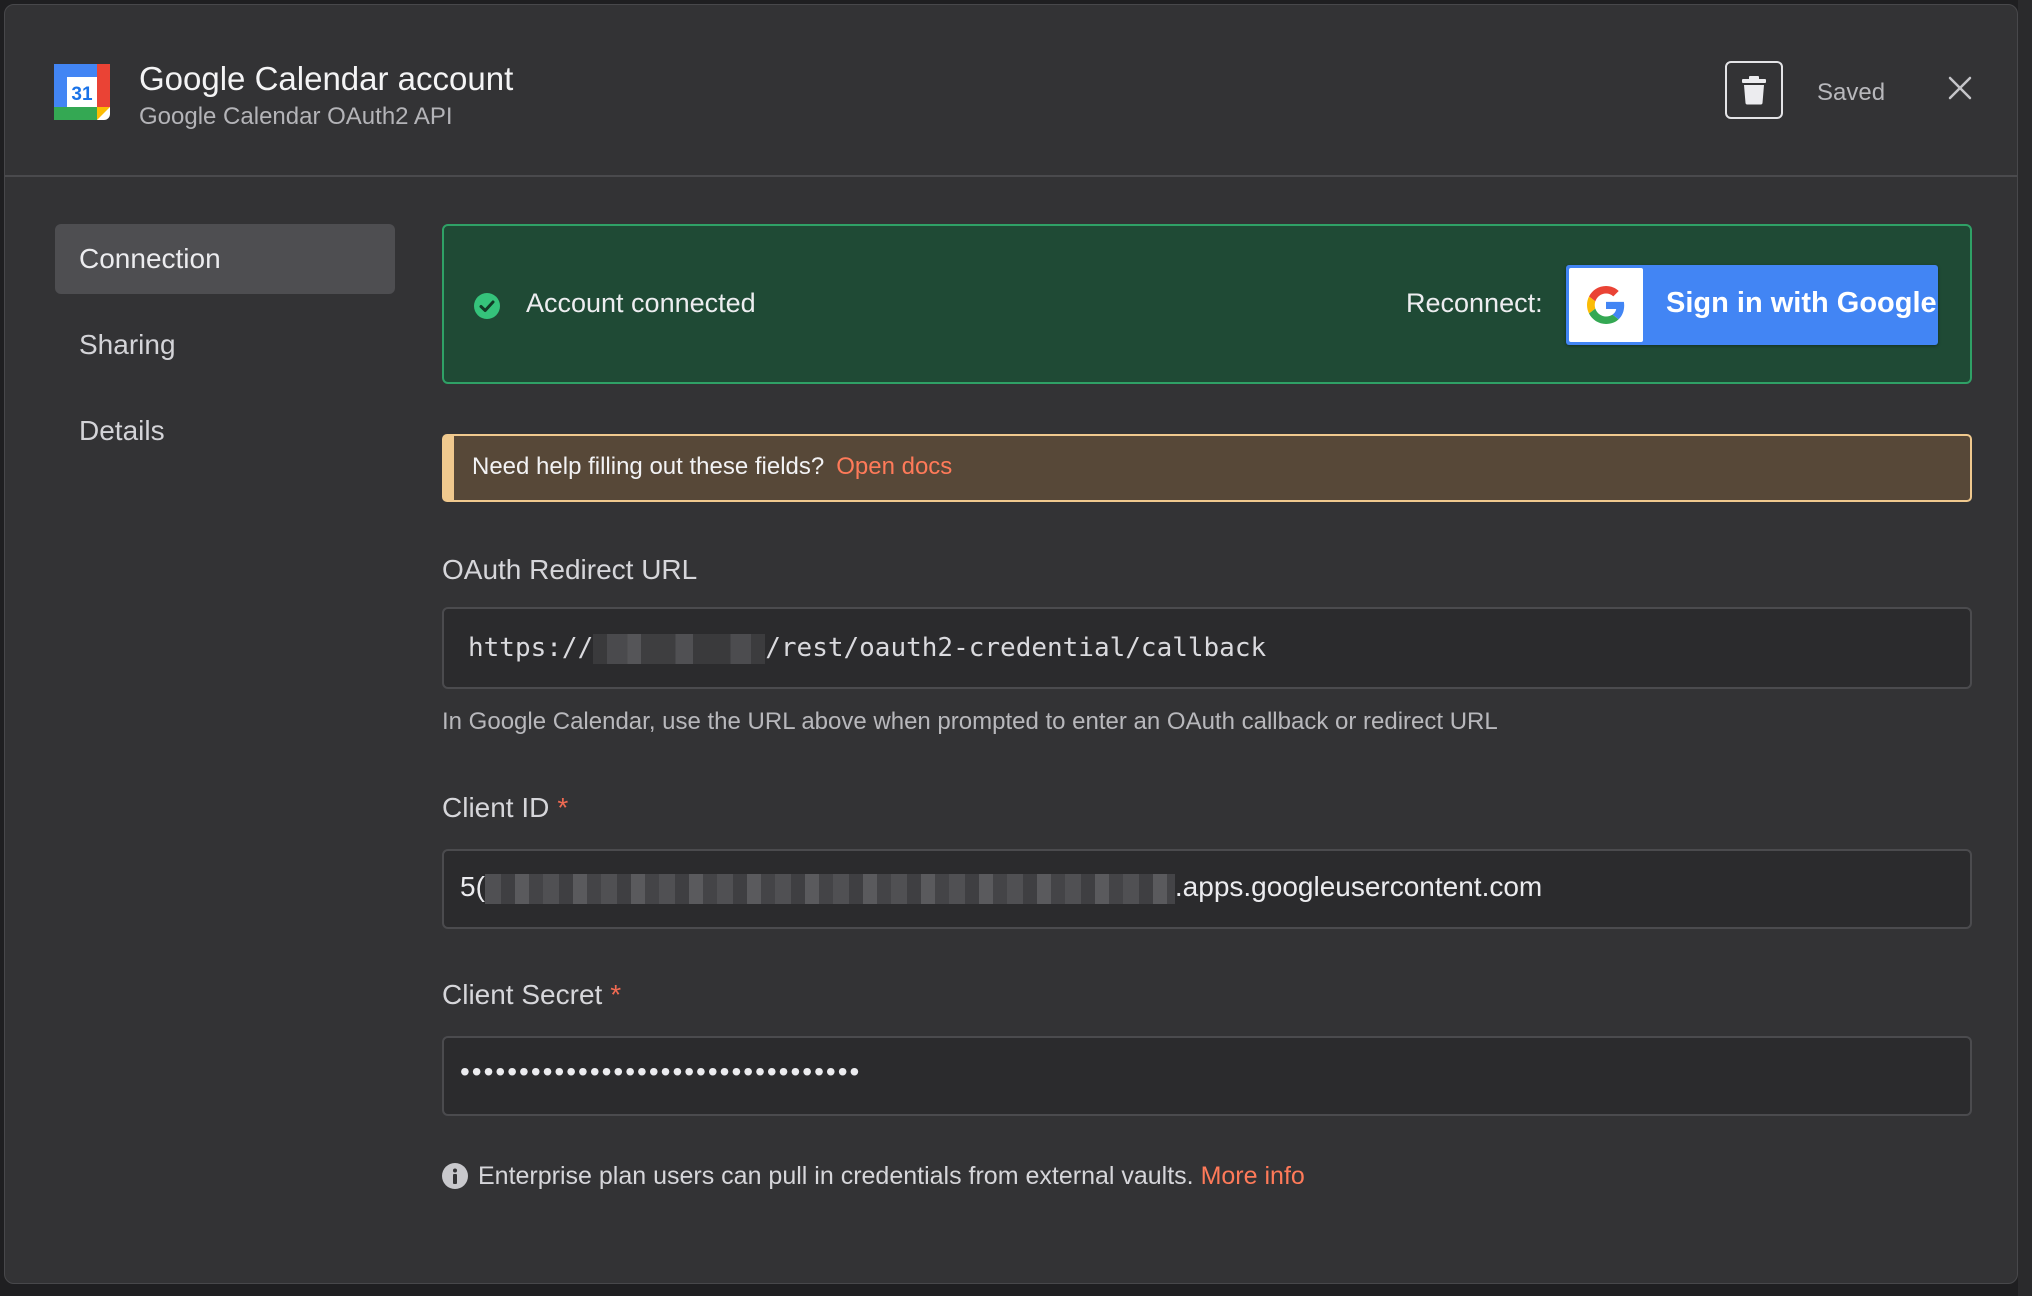 This screenshot has height=1296, width=2032. I want to click on client-id-field: 5( .apps.googleusercontent.com, so click(1207, 889).